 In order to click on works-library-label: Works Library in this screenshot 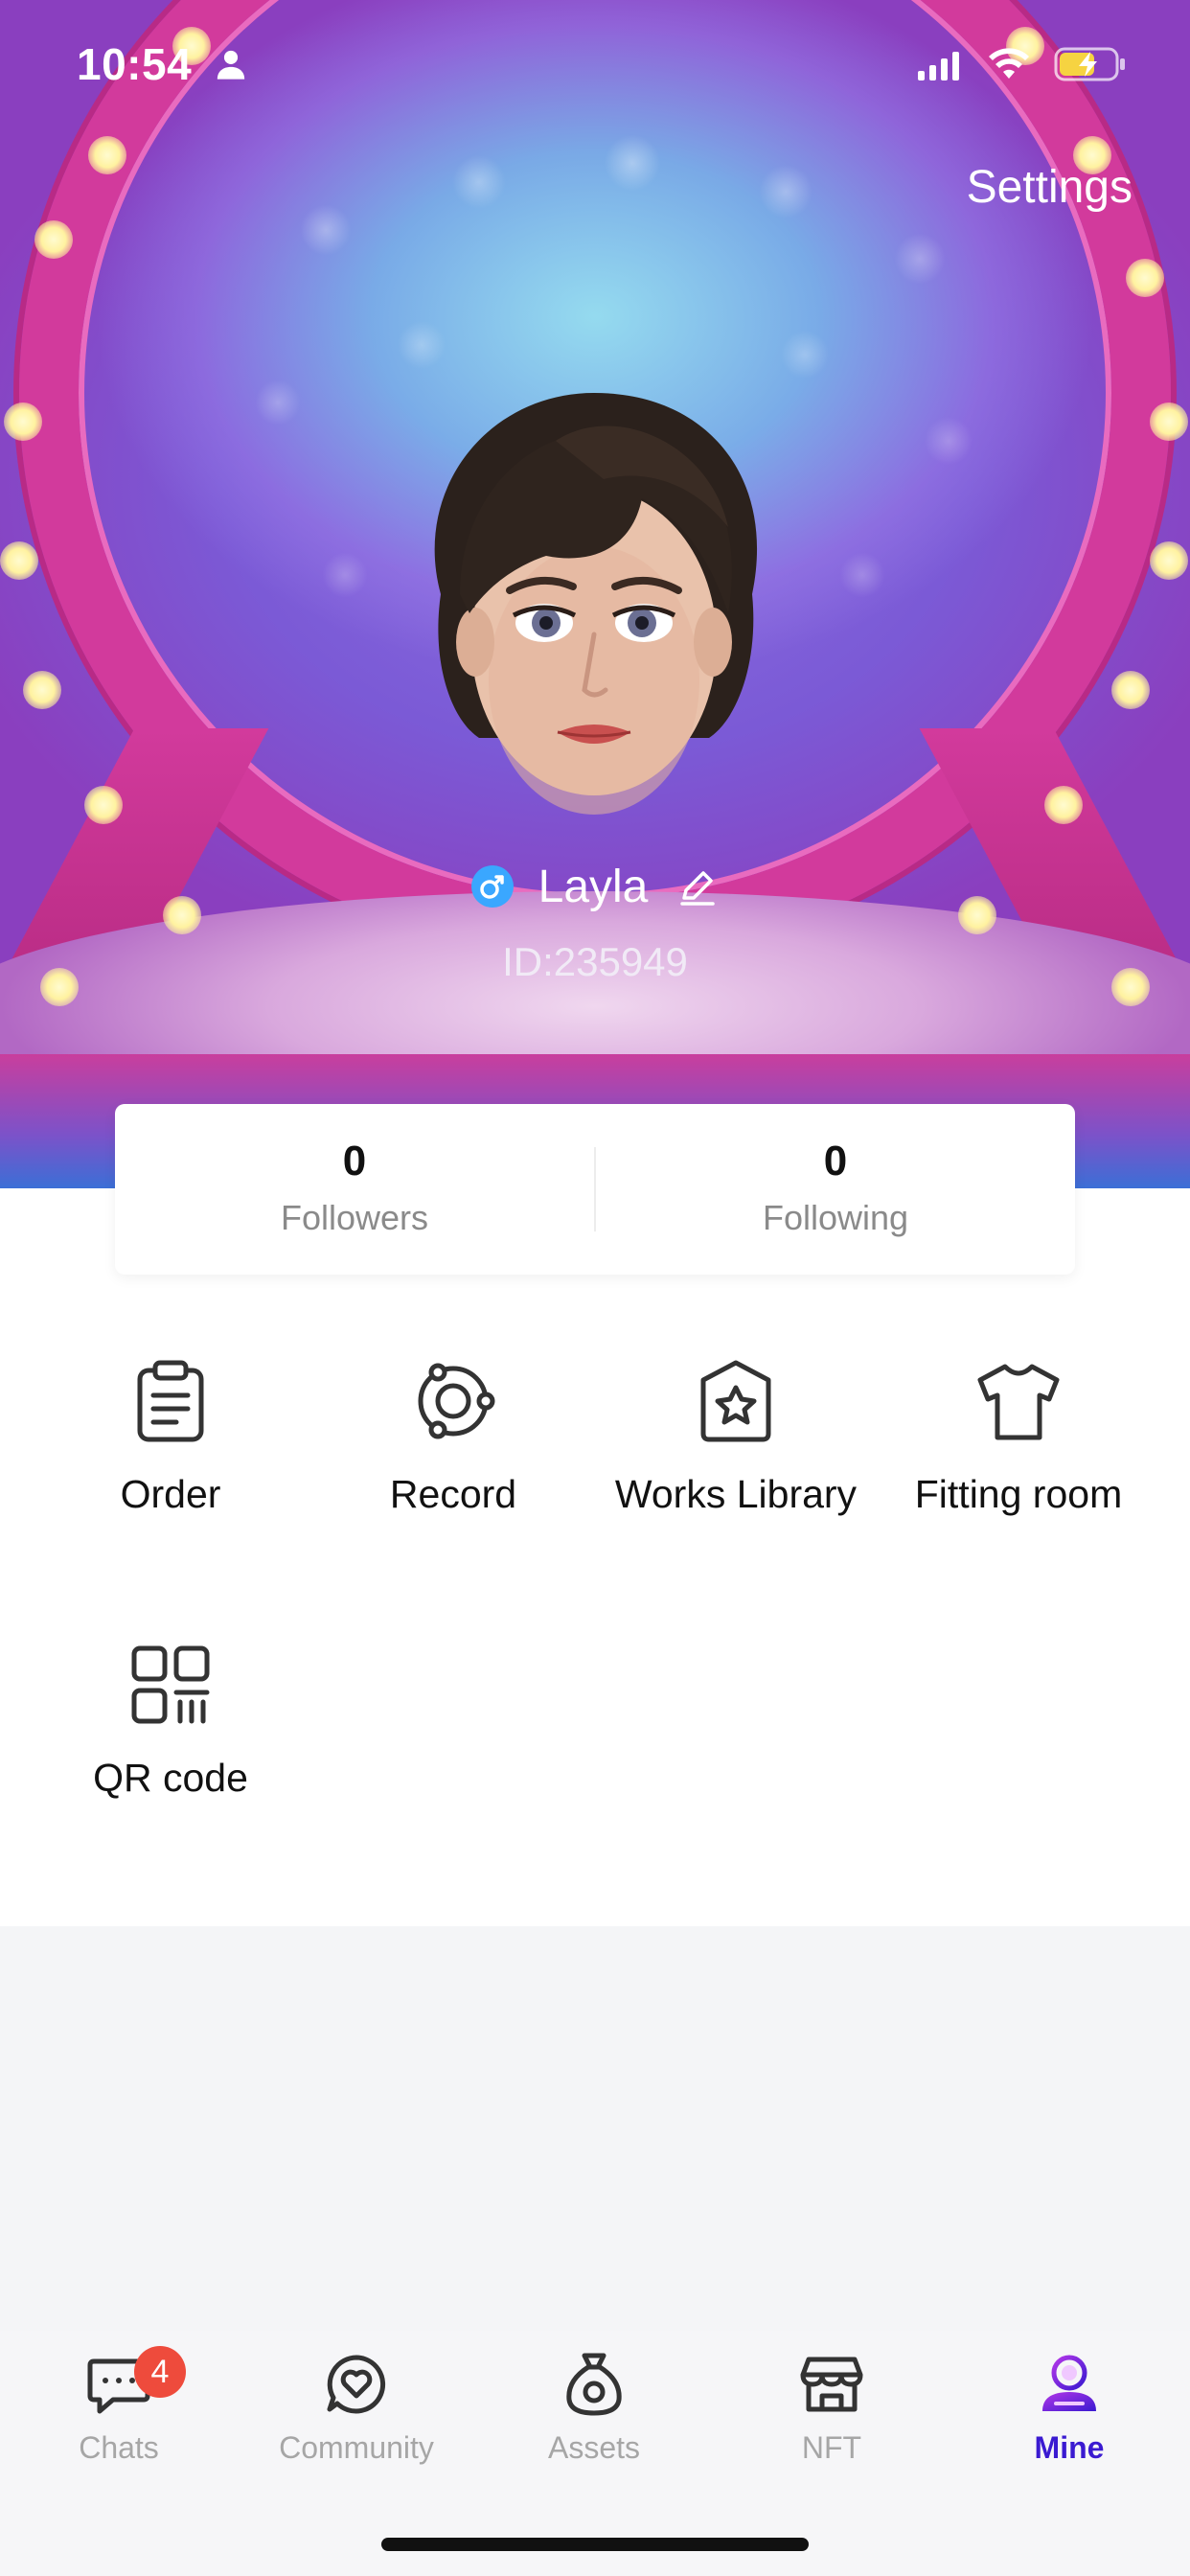, I will do `click(736, 1494)`.